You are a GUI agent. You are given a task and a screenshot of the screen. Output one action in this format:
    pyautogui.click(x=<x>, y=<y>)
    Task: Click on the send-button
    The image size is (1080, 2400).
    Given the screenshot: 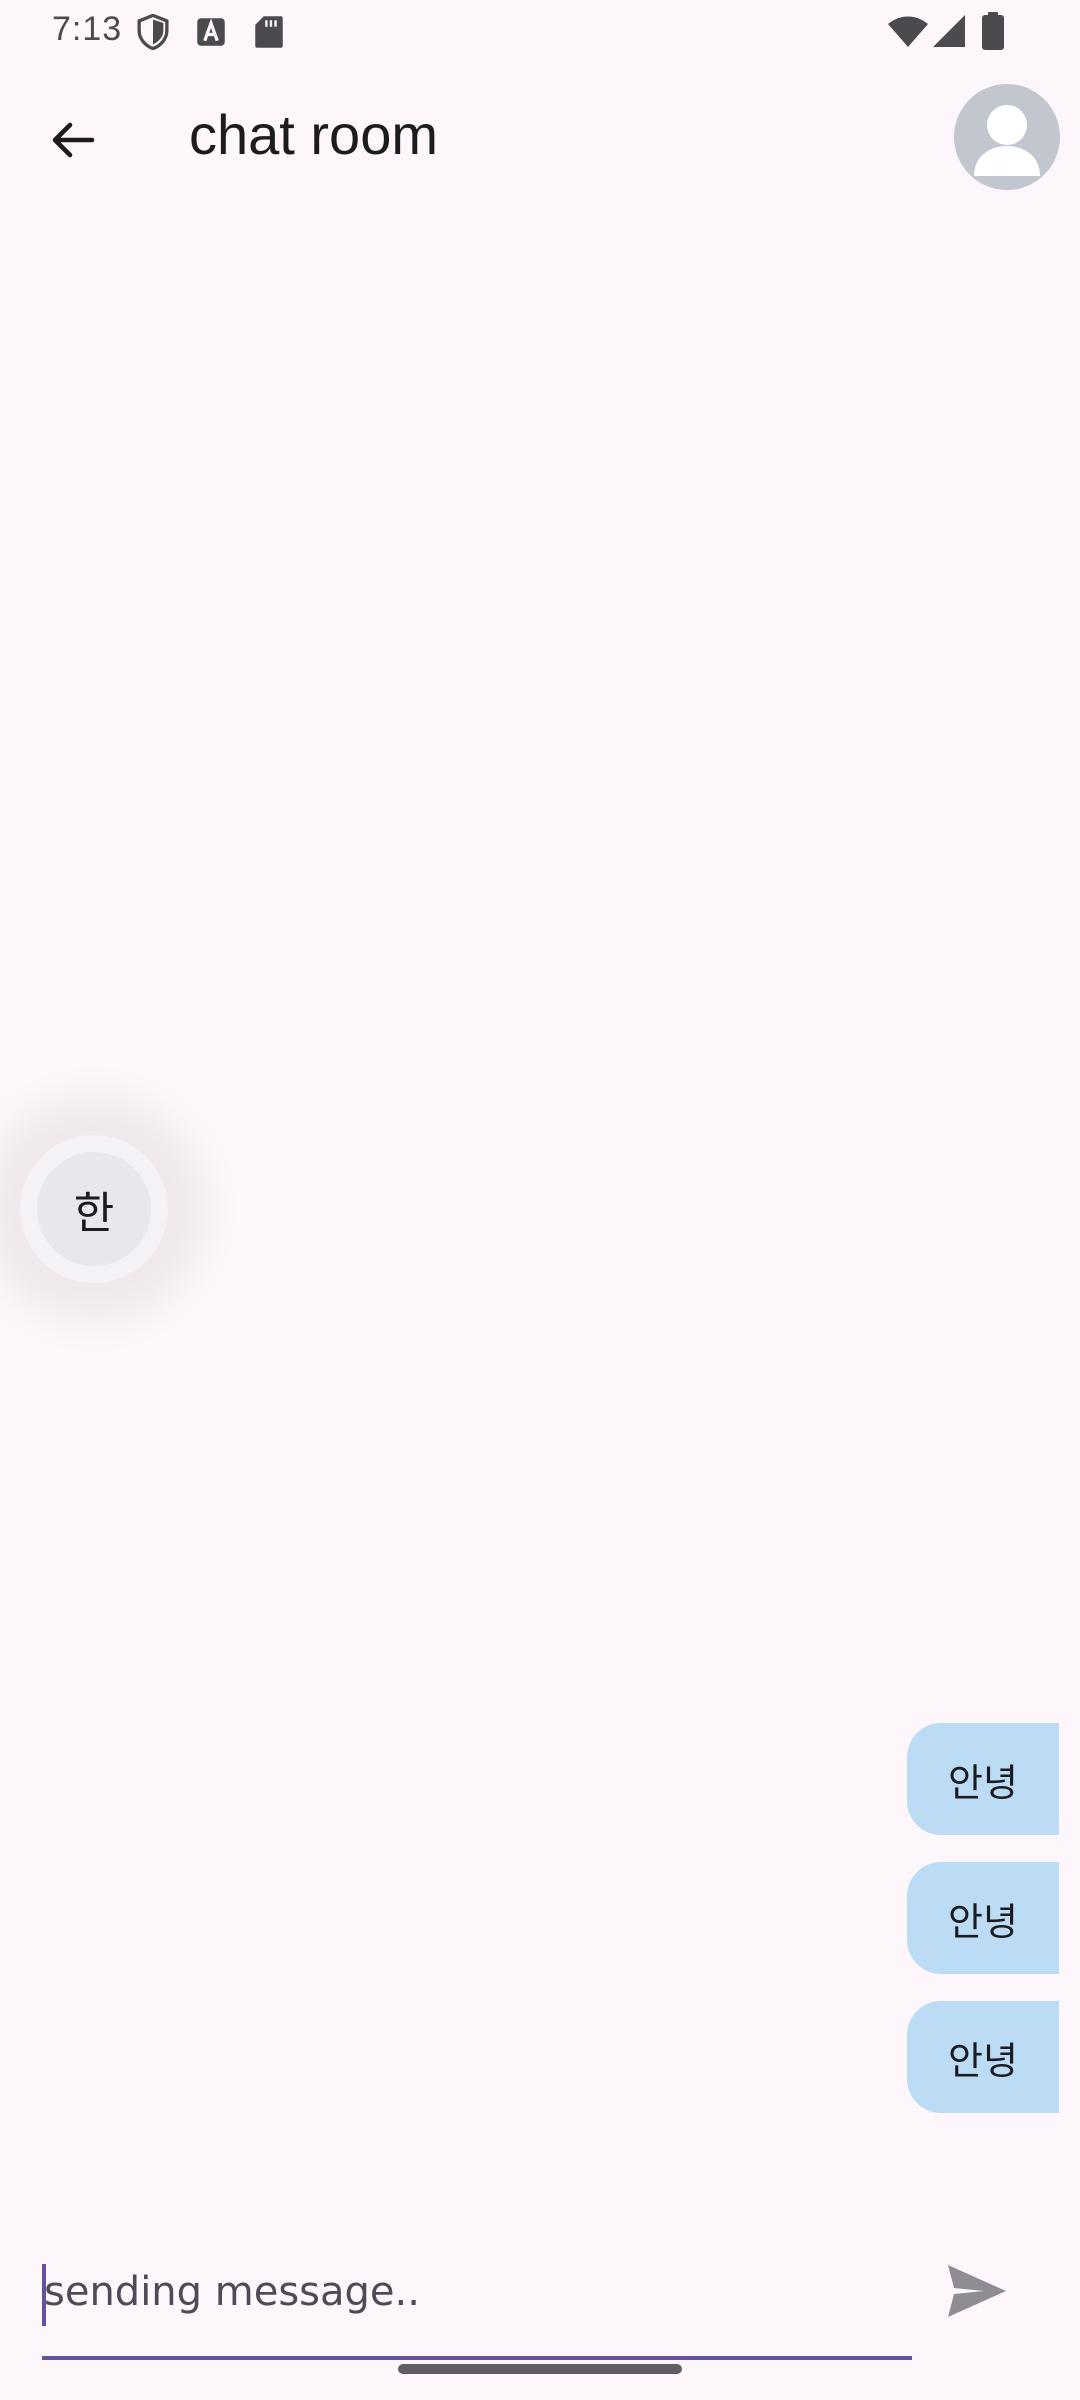 What is the action you would take?
    pyautogui.click(x=977, y=2291)
    